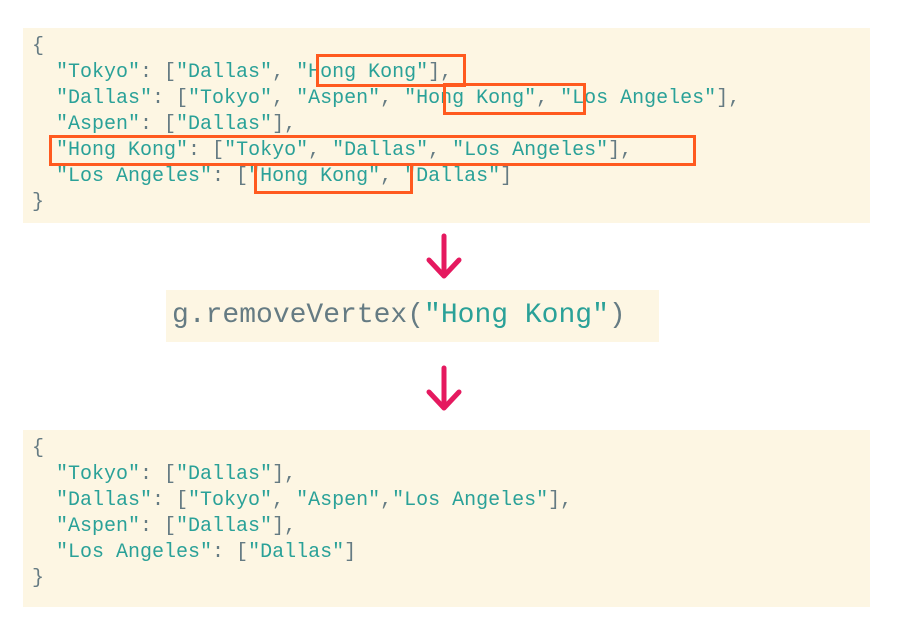 The height and width of the screenshot is (639, 899). I want to click on line-tokyo: "Tokyo": ["Dallas", "Hong Kong"],, so click(242, 73).